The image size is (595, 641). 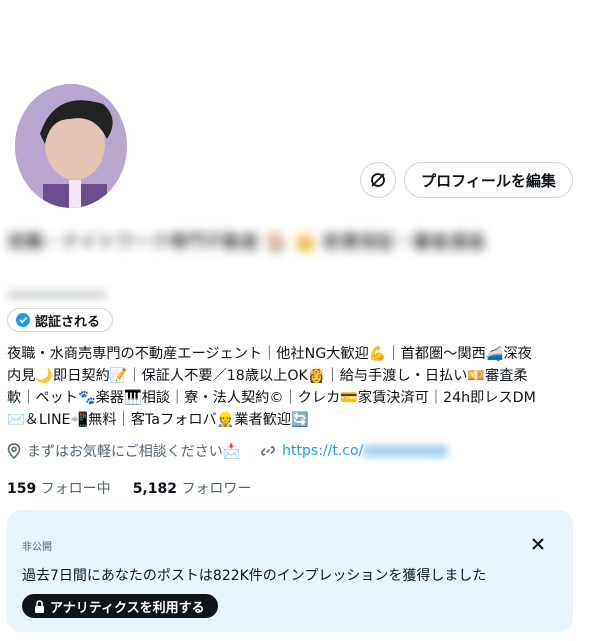 What do you see at coordinates (39, 606) in the screenshot?
I see `lock-icon` at bounding box center [39, 606].